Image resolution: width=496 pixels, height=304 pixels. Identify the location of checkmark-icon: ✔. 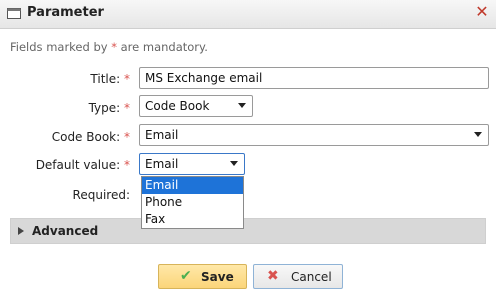
(186, 276).